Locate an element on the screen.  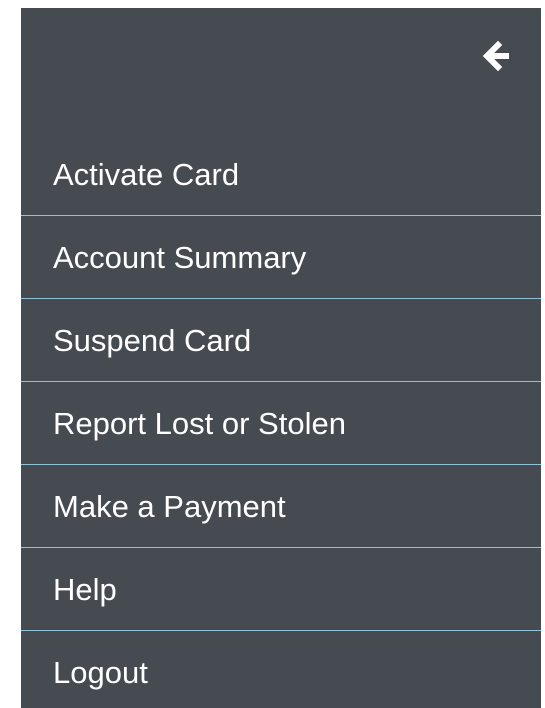
menu-item-label: Suspend Card is located at coordinates (152, 340).